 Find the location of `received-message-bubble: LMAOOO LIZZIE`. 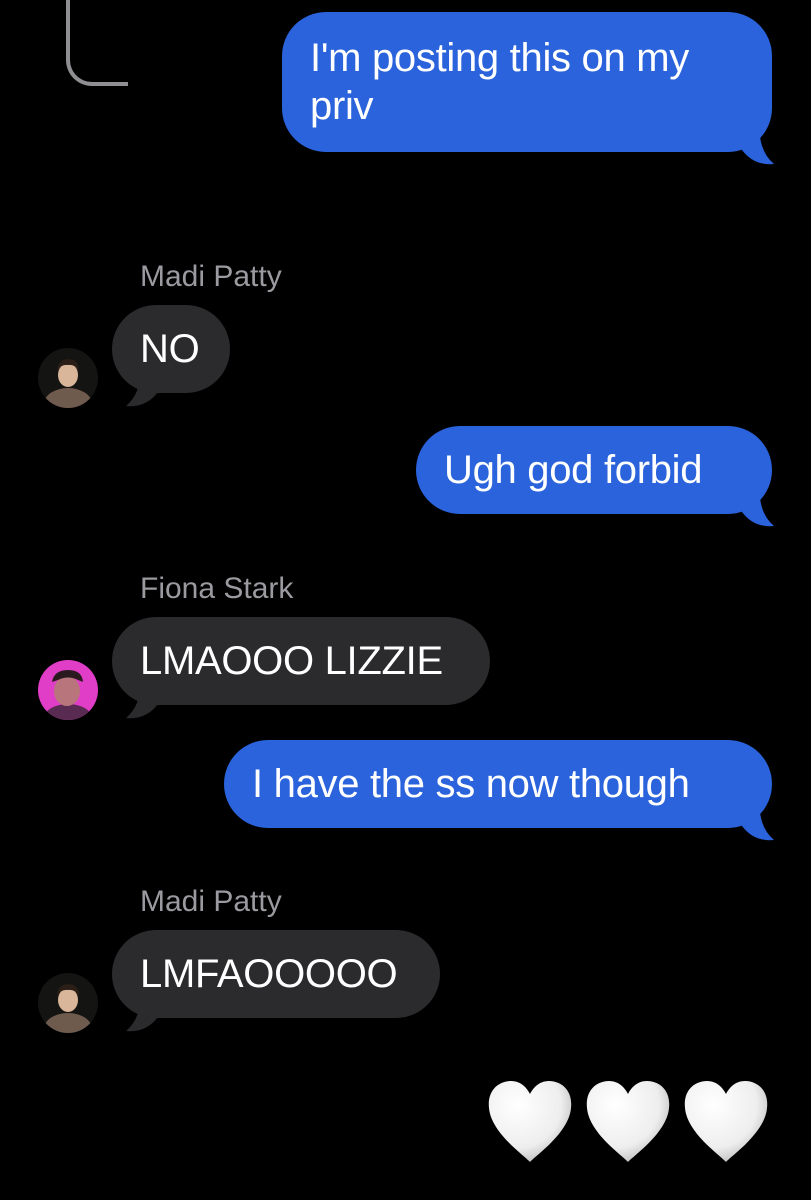

received-message-bubble: LMAOOO LIZZIE is located at coordinates (301, 661).